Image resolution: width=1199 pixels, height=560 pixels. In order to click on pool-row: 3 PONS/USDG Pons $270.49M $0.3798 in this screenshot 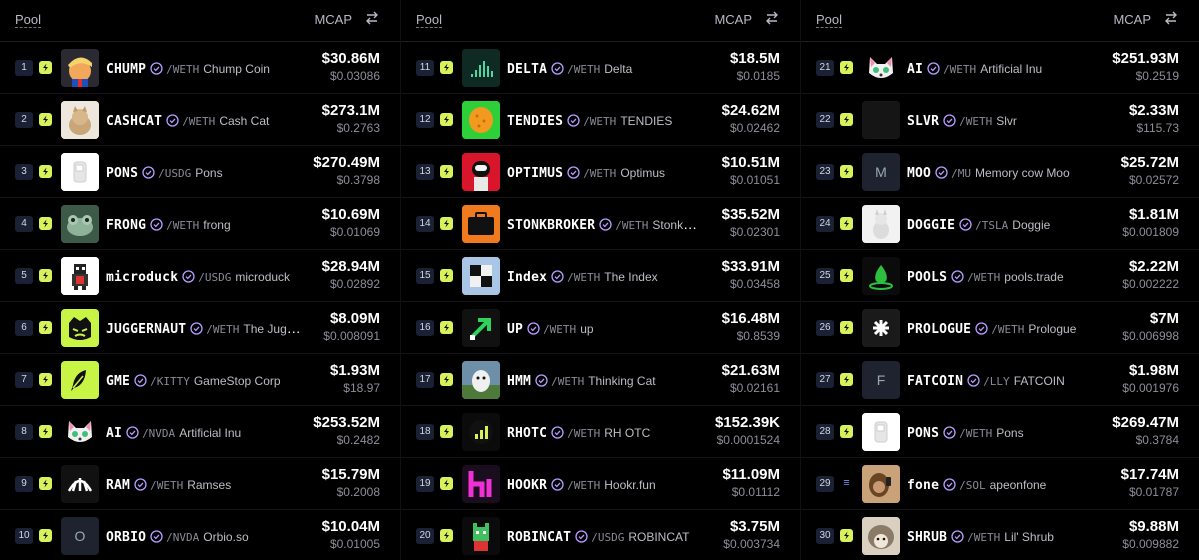, I will do `click(200, 172)`.